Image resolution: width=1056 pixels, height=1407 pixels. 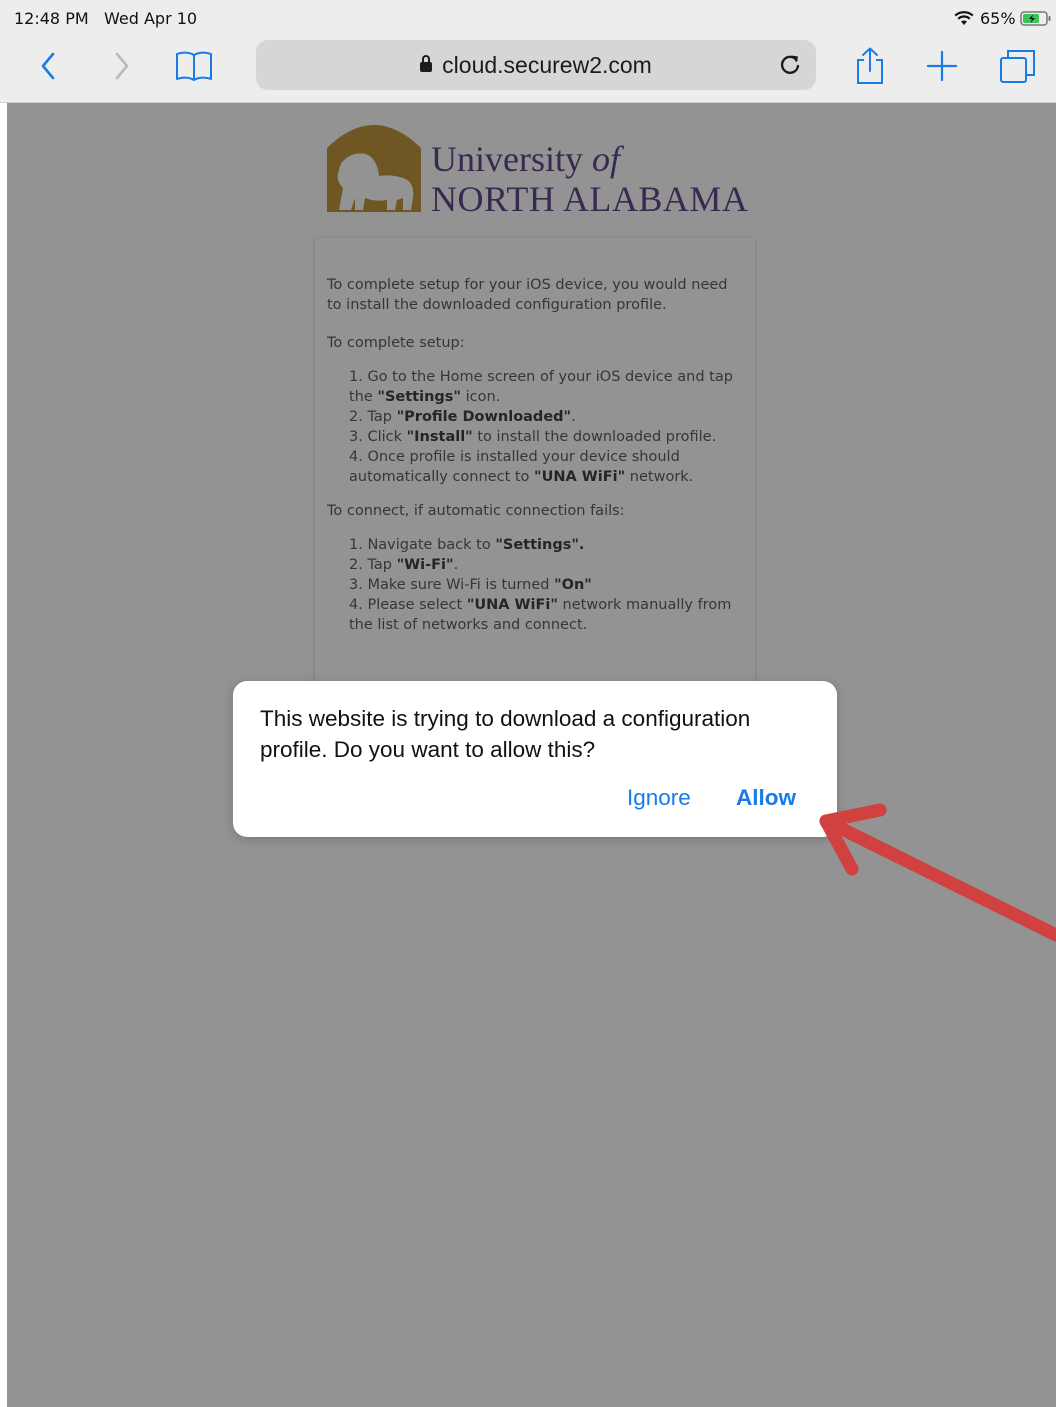 What do you see at coordinates (964, 18) in the screenshot?
I see `wifi-icon` at bounding box center [964, 18].